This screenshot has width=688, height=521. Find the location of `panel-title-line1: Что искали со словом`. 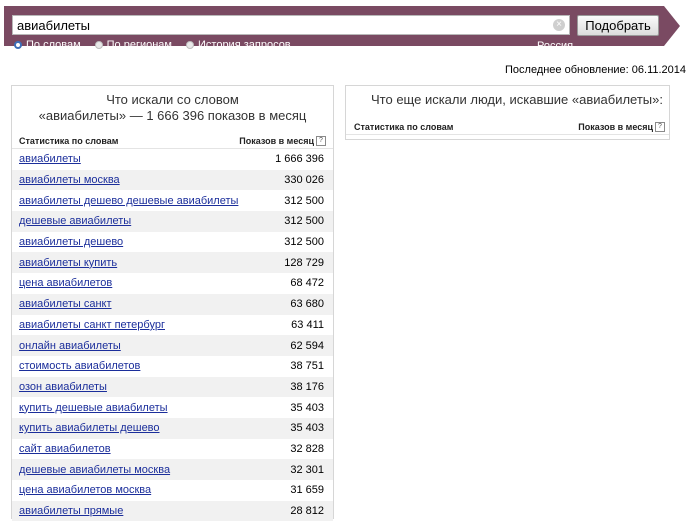

panel-title-line1: Что искали со словом is located at coordinates (172, 99).